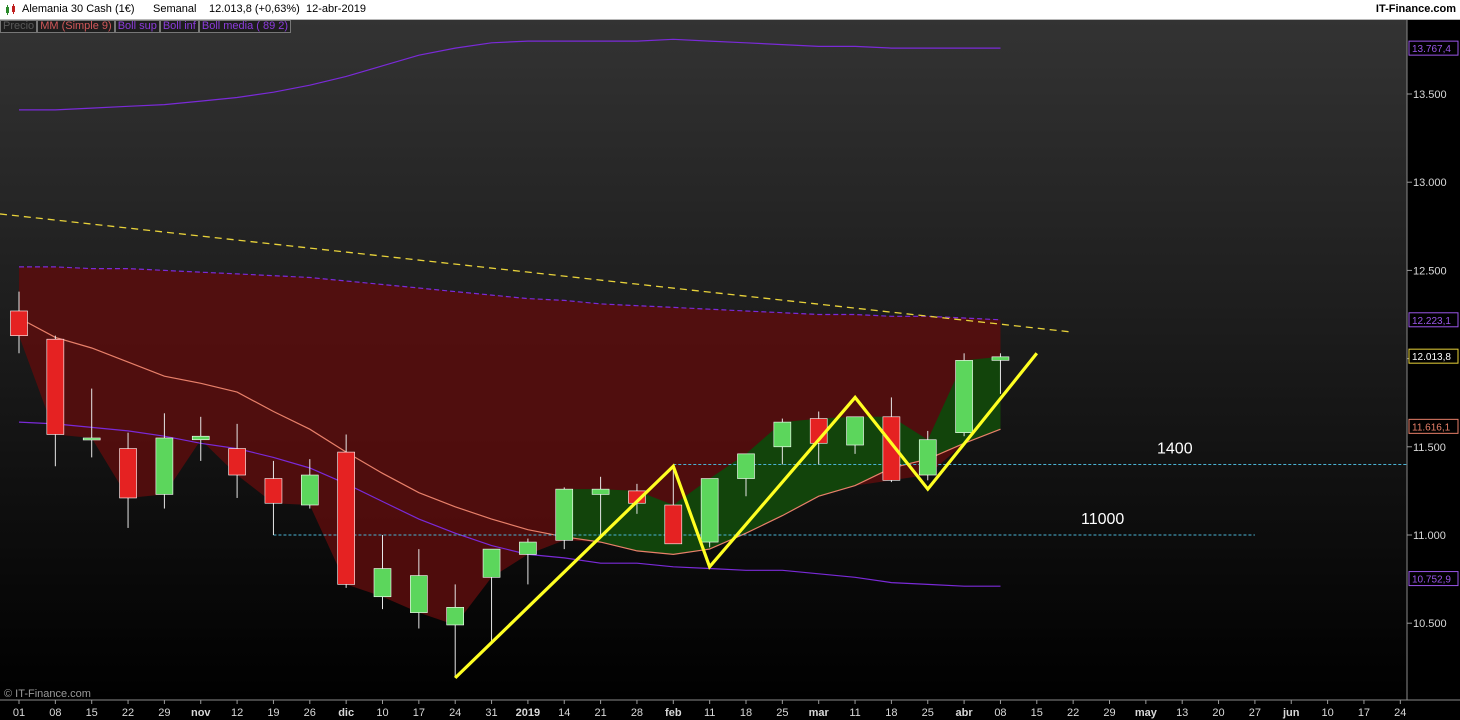  What do you see at coordinates (491, 713) in the screenshot?
I see `x-tick-label: 31` at bounding box center [491, 713].